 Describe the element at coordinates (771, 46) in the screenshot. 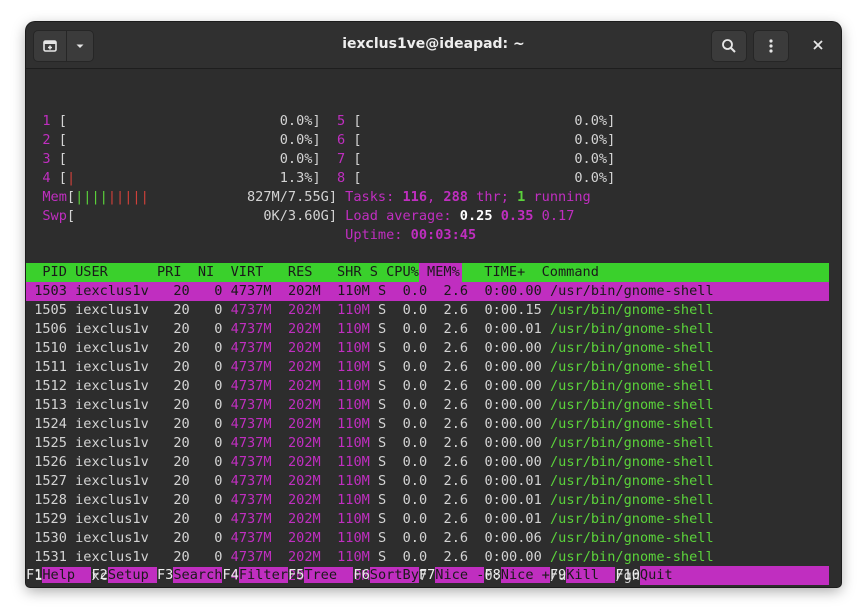

I see `menu-button` at that location.